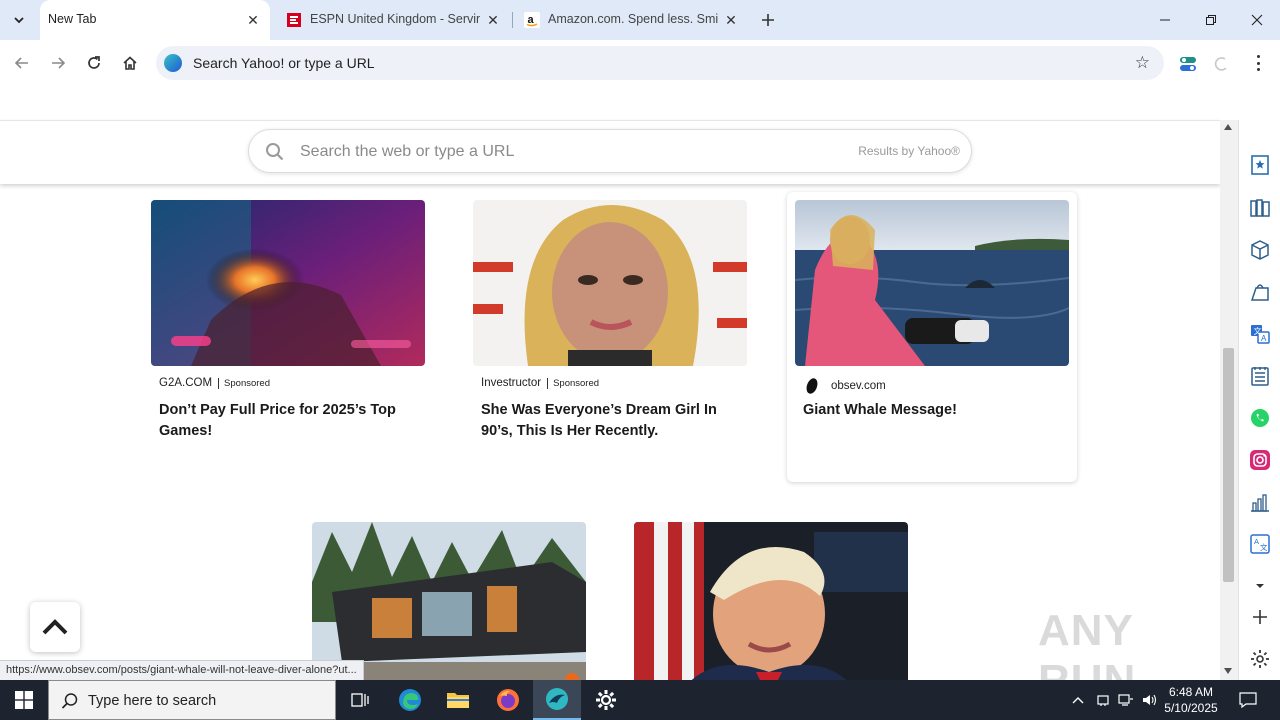  I want to click on network-icon, so click(1126, 700).